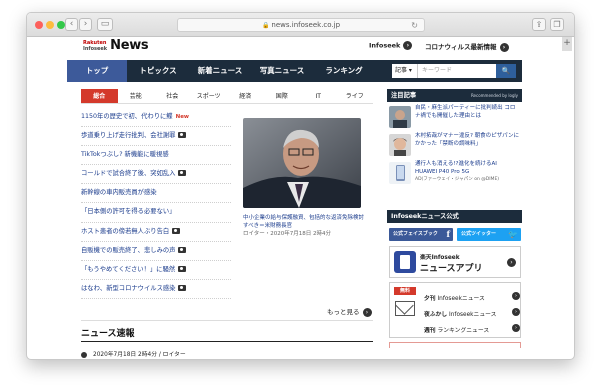 Image resolution: width=600 pixels, height=392 pixels. I want to click on search-icon: 🔍, so click(506, 71).